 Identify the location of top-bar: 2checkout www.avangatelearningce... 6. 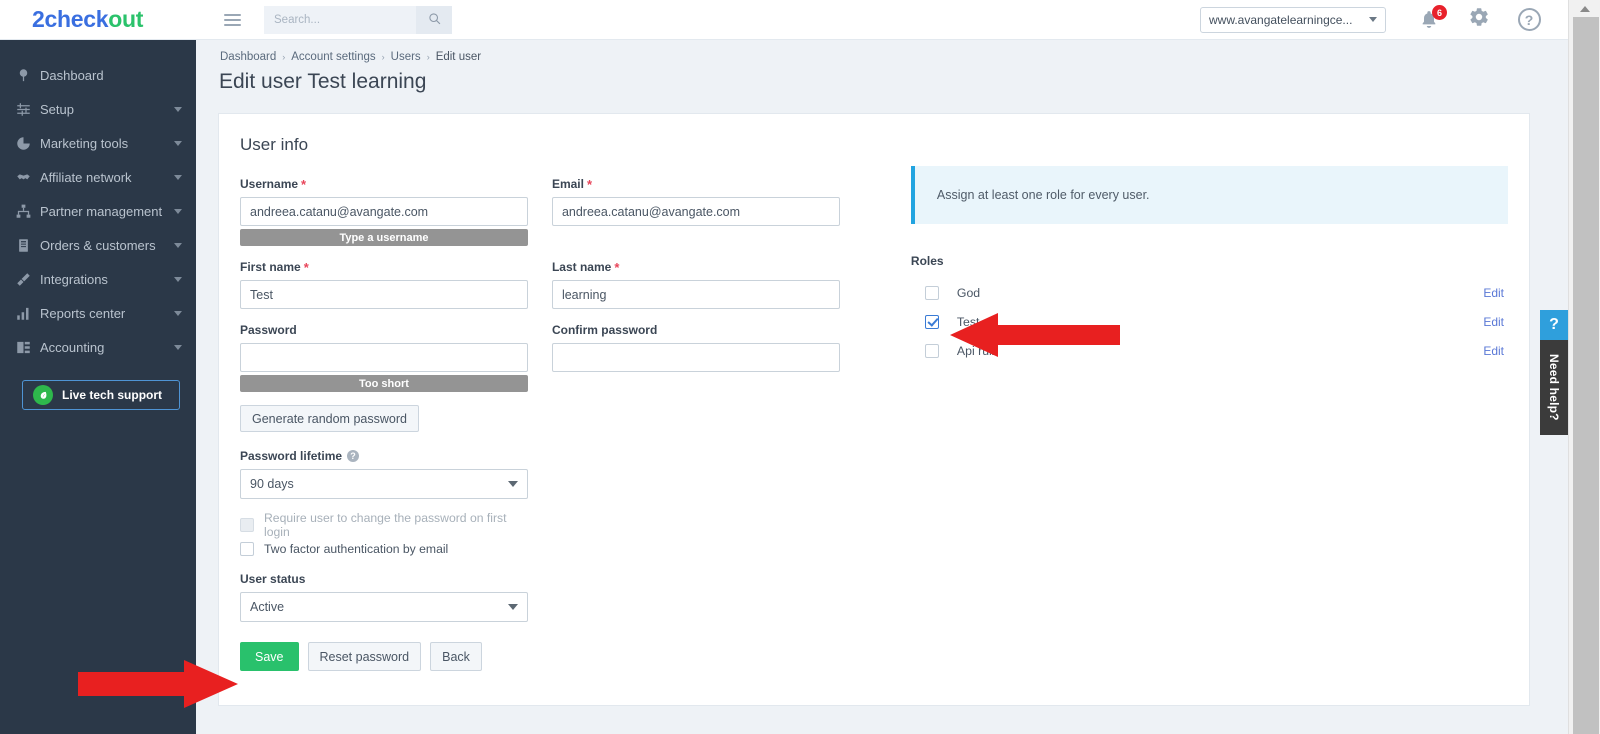
(784, 20).